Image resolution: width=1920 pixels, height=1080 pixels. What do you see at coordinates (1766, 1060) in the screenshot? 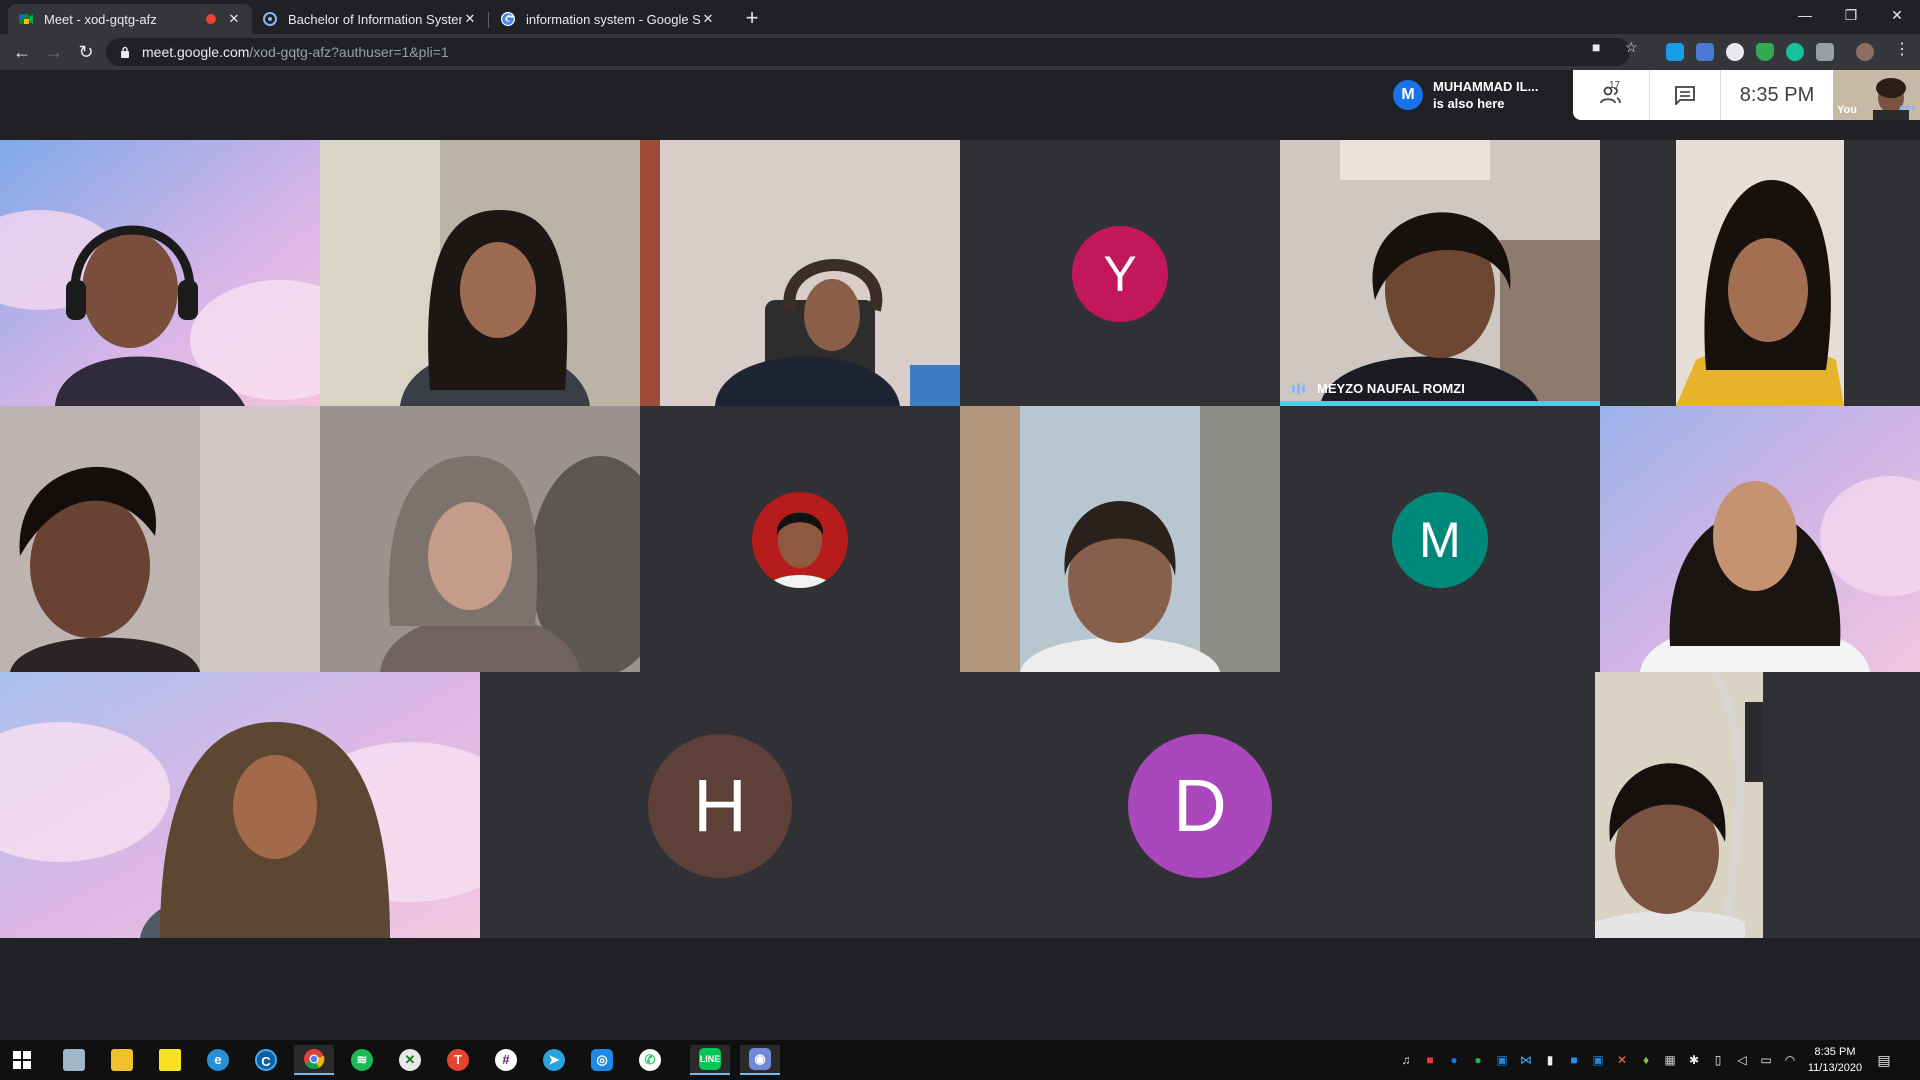
I see `battery-icon: ▭` at bounding box center [1766, 1060].